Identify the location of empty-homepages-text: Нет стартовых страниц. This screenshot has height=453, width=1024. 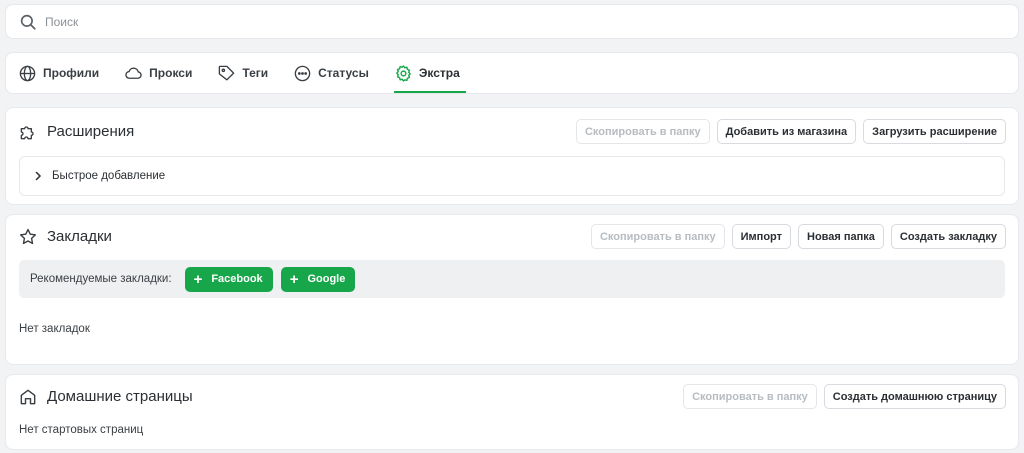
(81, 430).